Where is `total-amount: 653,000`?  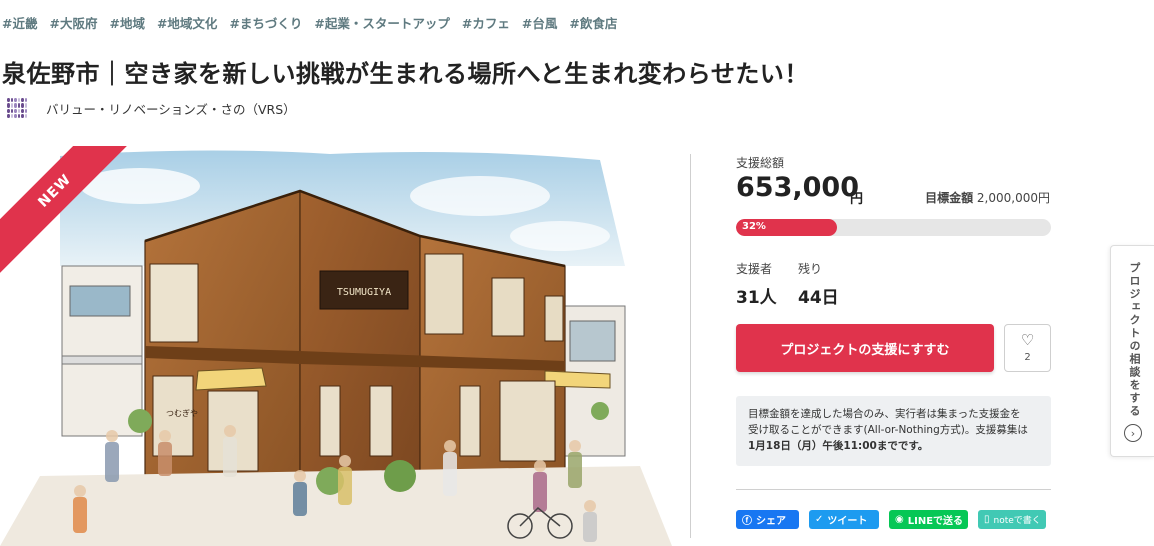 total-amount: 653,000 is located at coordinates (797, 187).